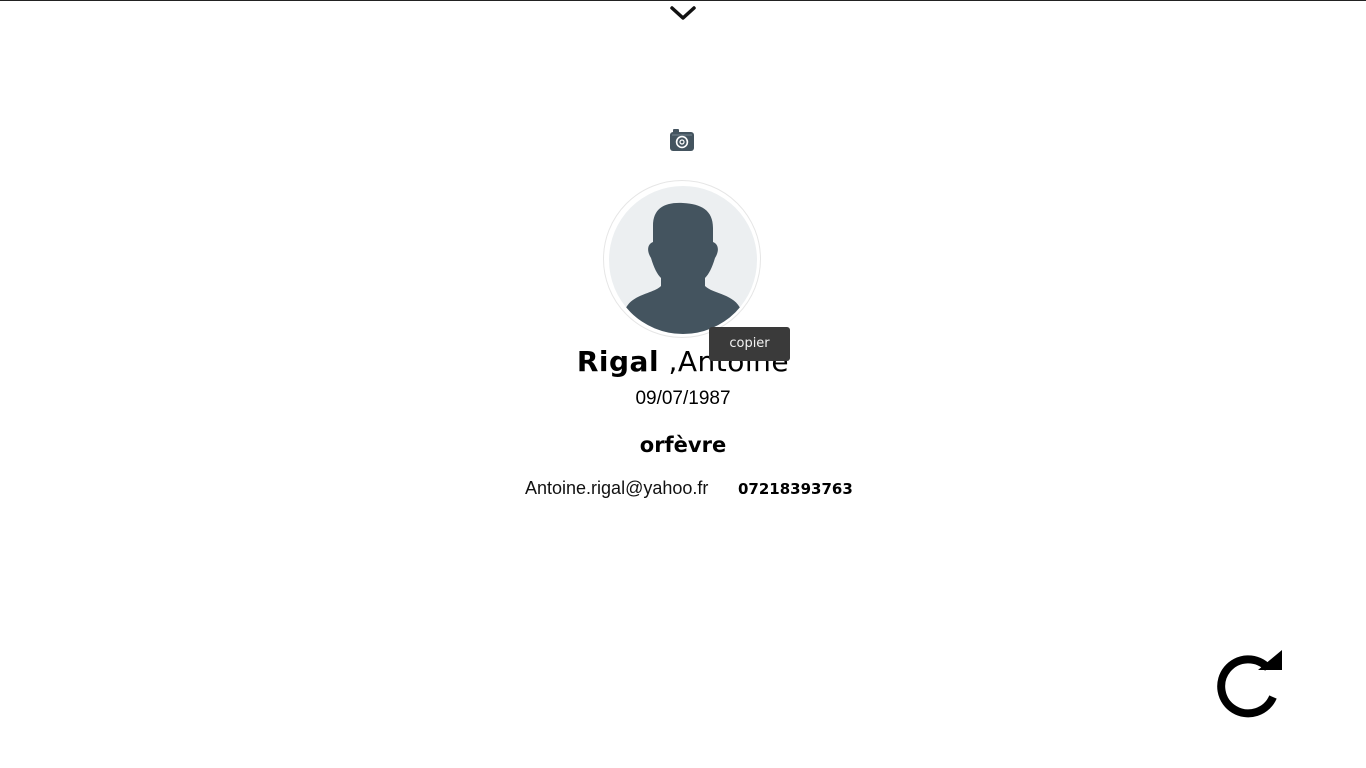  What do you see at coordinates (683, 445) in the screenshot?
I see `job-title: orfèvre` at bounding box center [683, 445].